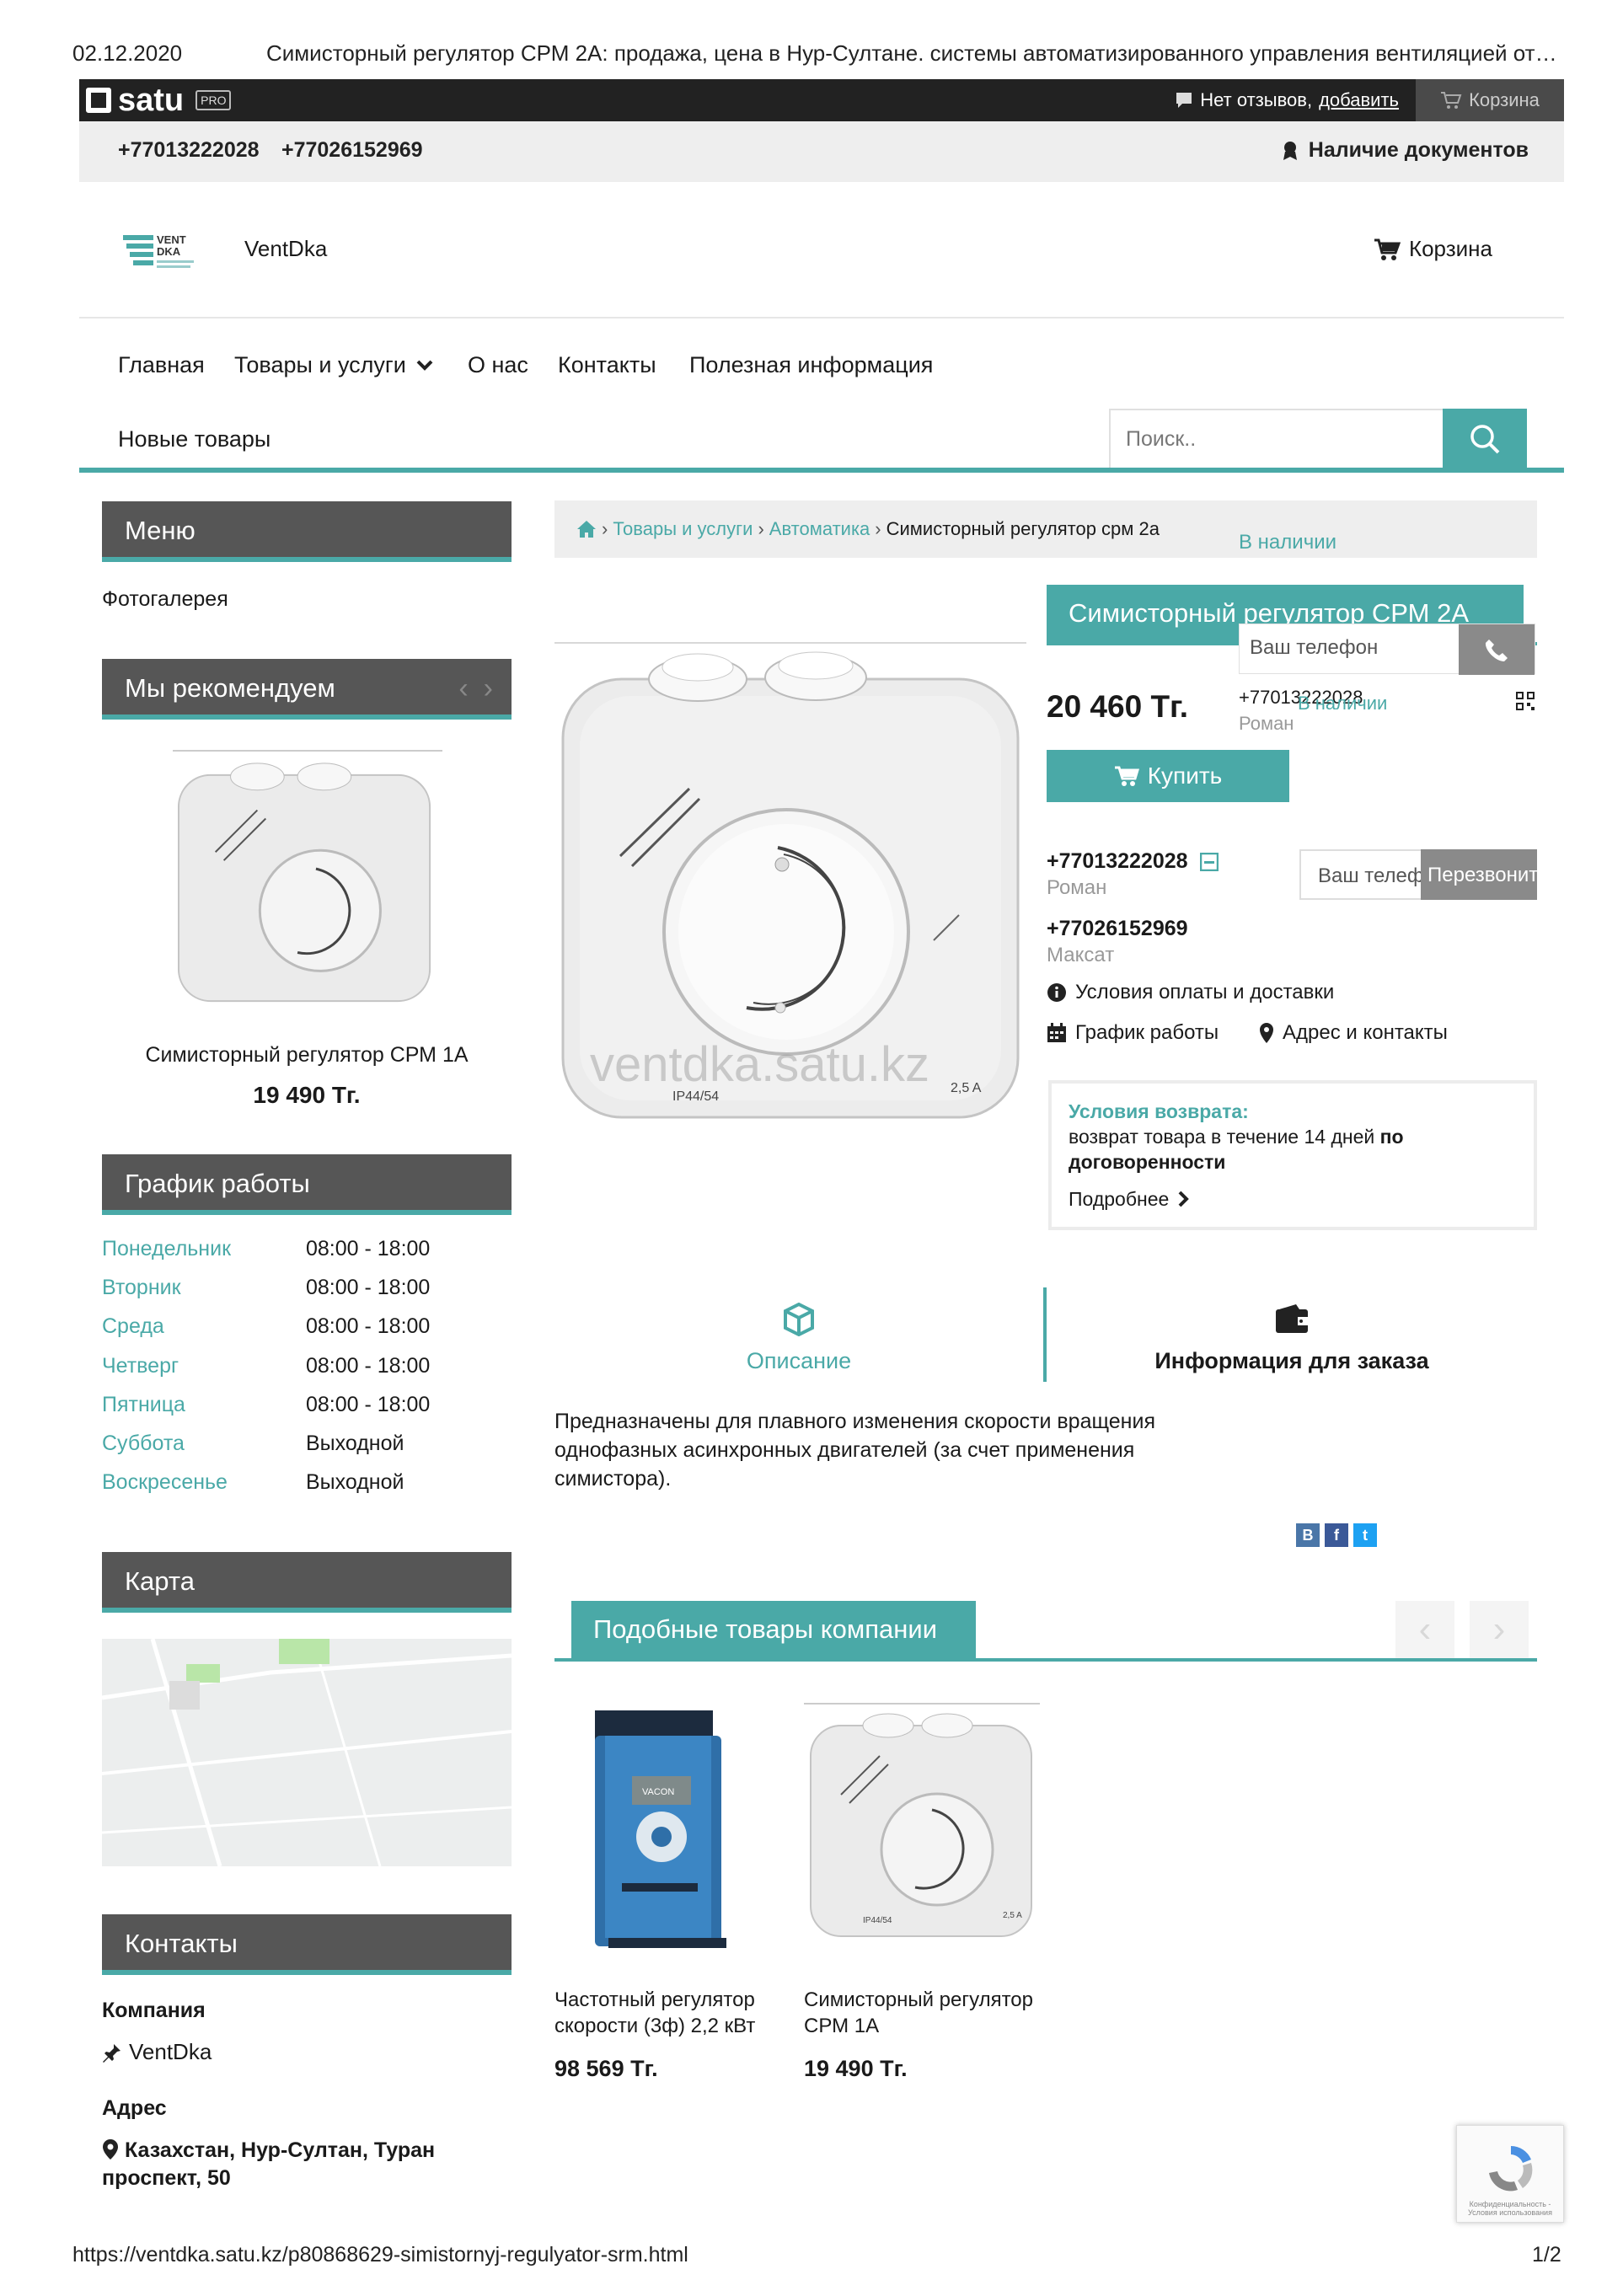 Image resolution: width=1623 pixels, height=2296 pixels. Describe the element at coordinates (98, 100) in the screenshot. I see `satu-logo-icon` at that location.